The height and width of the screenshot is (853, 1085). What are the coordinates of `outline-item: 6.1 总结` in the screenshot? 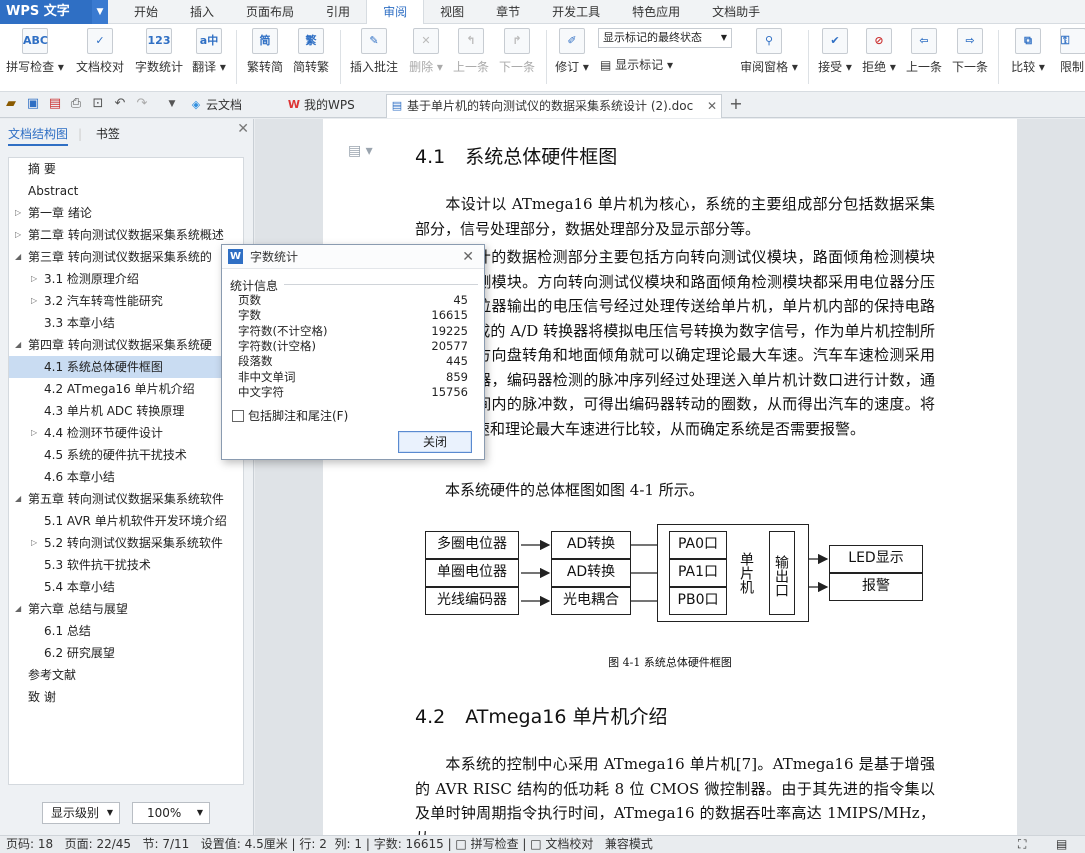 It's located at (126, 631).